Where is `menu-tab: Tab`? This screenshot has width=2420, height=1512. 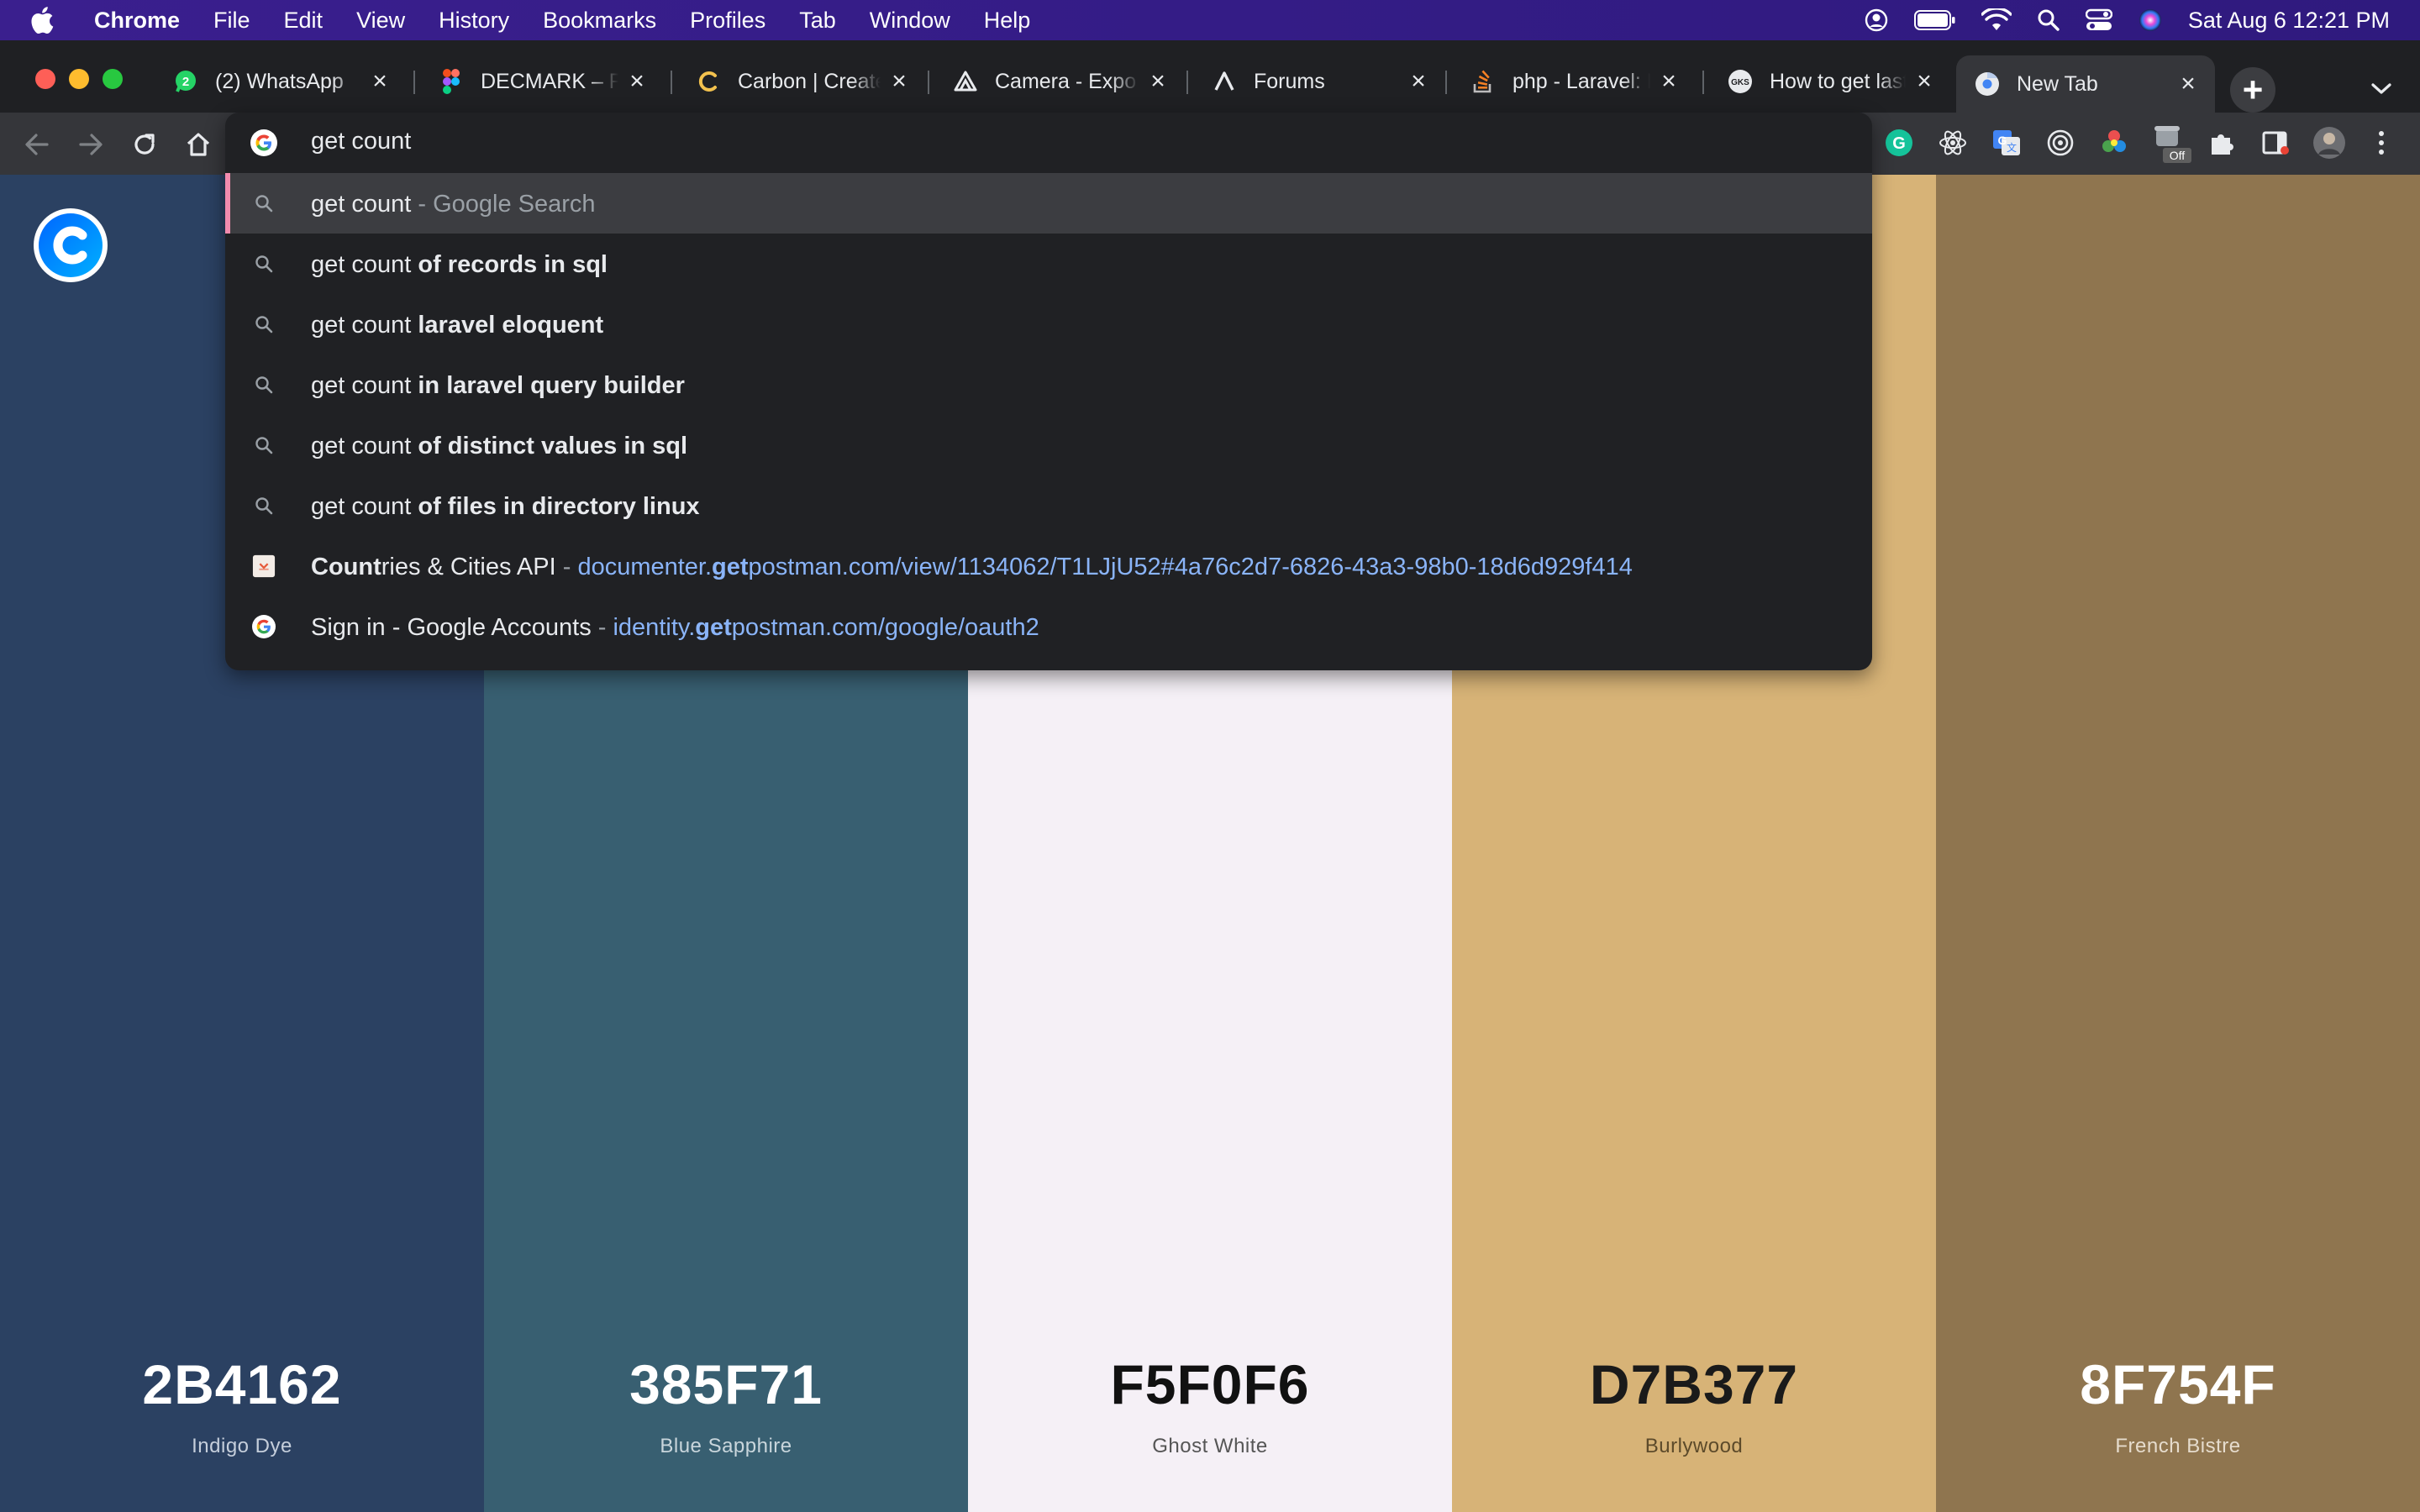
menu-tab: Tab is located at coordinates (817, 21).